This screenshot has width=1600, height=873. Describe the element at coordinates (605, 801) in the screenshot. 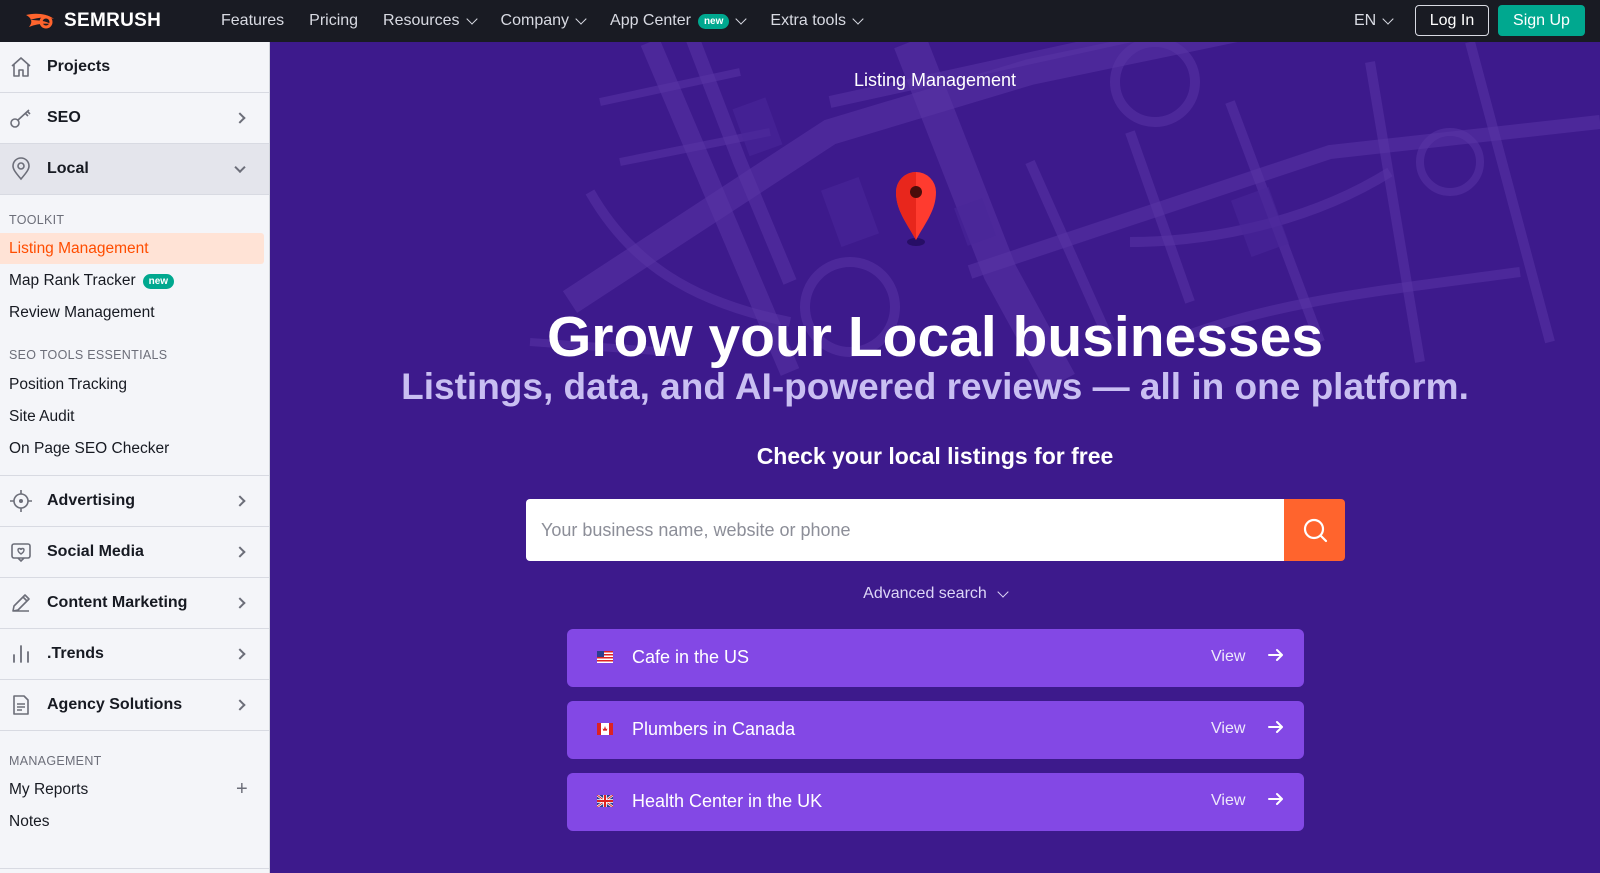

I see `uk-flag-icon` at that location.